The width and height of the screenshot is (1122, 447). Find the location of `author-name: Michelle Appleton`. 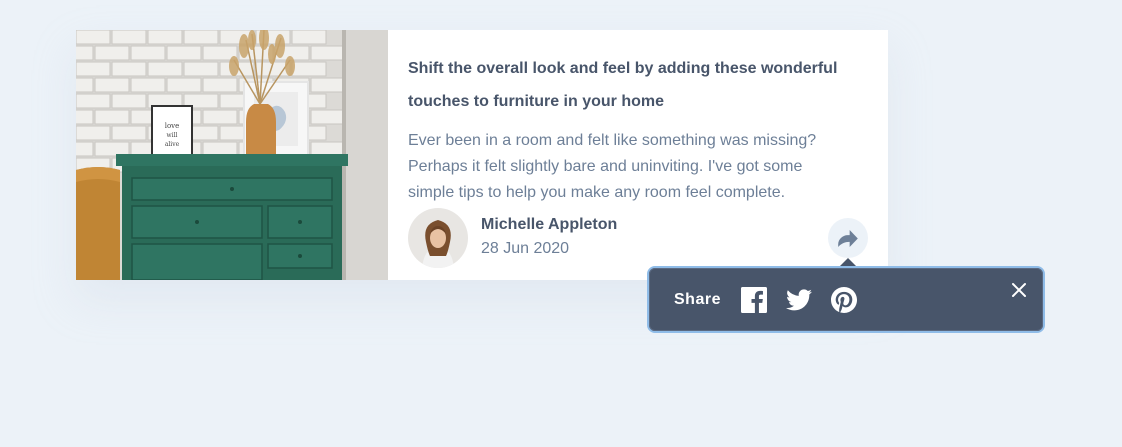

author-name: Michelle Appleton is located at coordinates (549, 224).